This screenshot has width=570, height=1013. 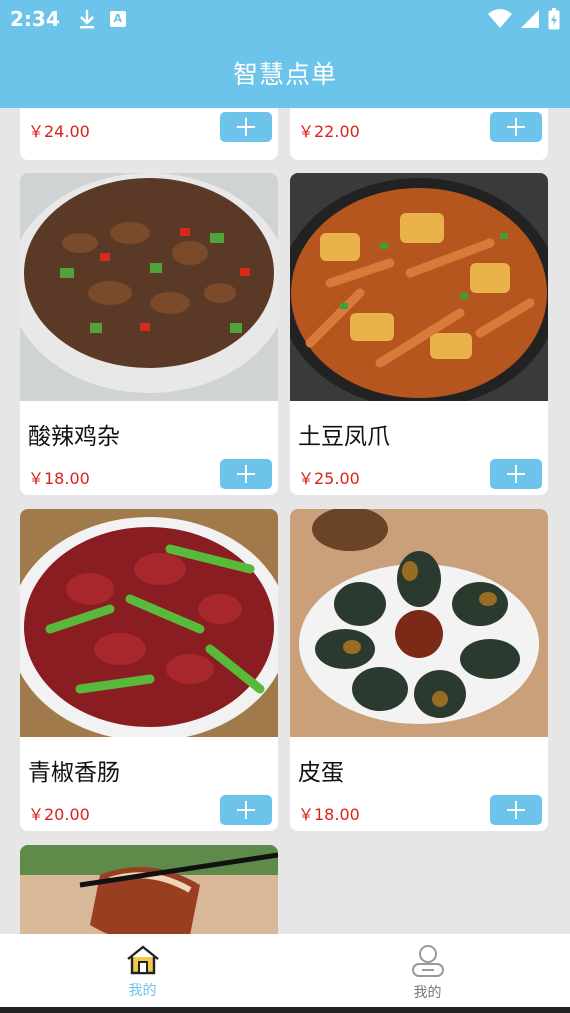 I want to click on dish-card: 青椒香肠 ￥20.00, so click(x=149, y=670).